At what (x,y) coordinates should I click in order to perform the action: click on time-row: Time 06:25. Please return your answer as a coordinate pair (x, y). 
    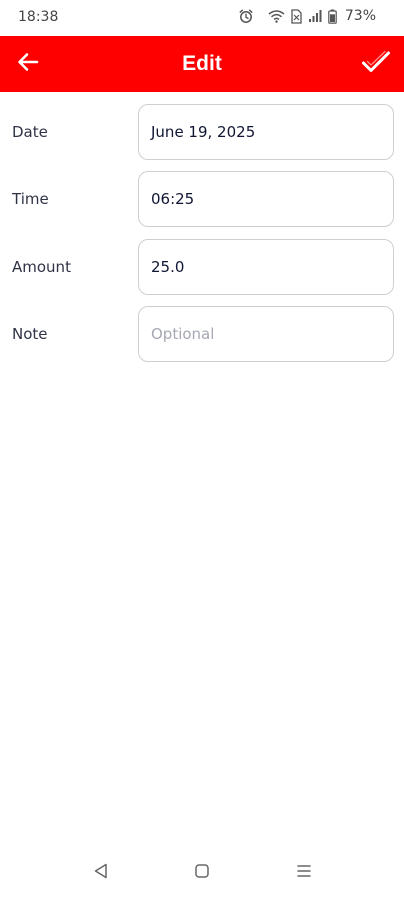
    Looking at the image, I should click on (202, 199).